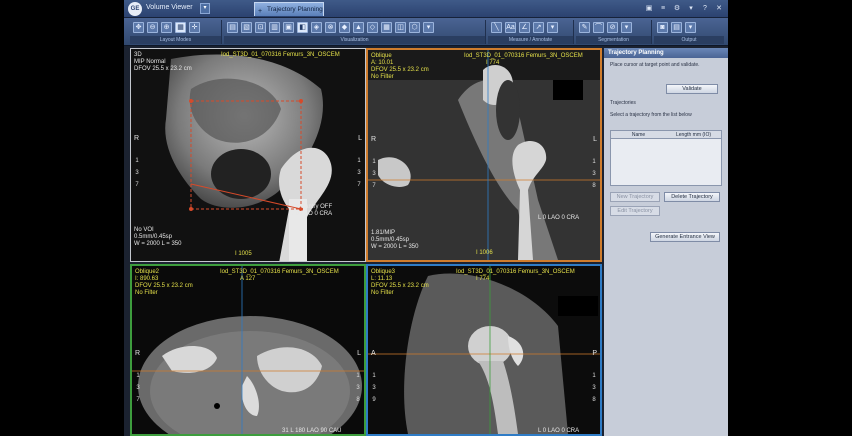  Describe the element at coordinates (677, 8) in the screenshot. I see `window-control-icon: ⚙` at that location.